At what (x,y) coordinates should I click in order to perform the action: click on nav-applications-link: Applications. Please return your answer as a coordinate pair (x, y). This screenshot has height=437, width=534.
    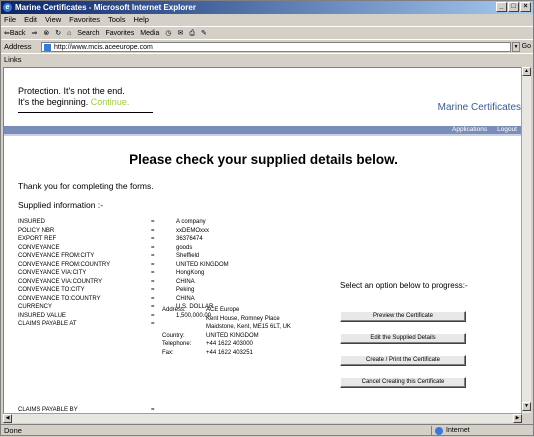
    Looking at the image, I should click on (469, 130).